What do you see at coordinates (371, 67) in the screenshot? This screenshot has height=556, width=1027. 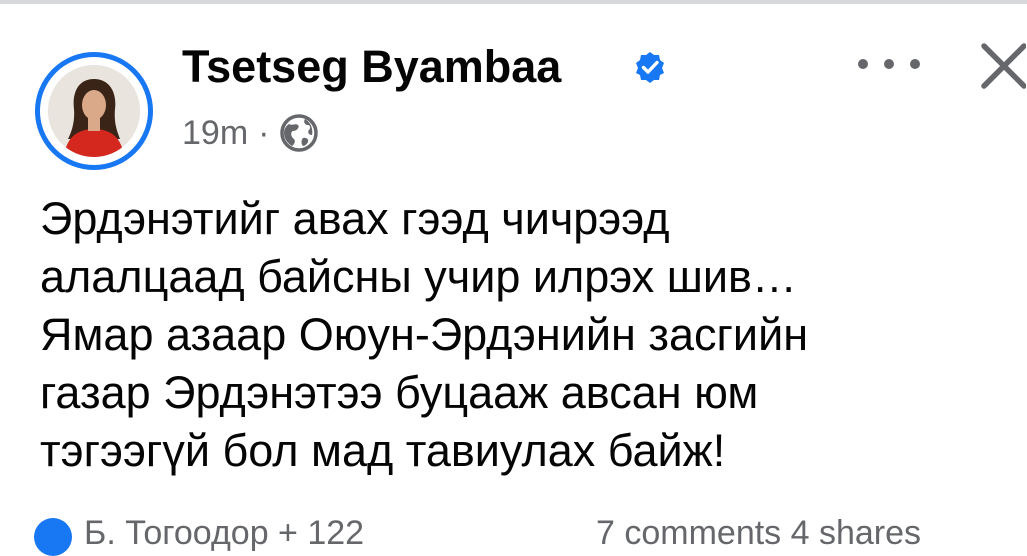 I see `author-name: Tsetseg Byambaa` at bounding box center [371, 67].